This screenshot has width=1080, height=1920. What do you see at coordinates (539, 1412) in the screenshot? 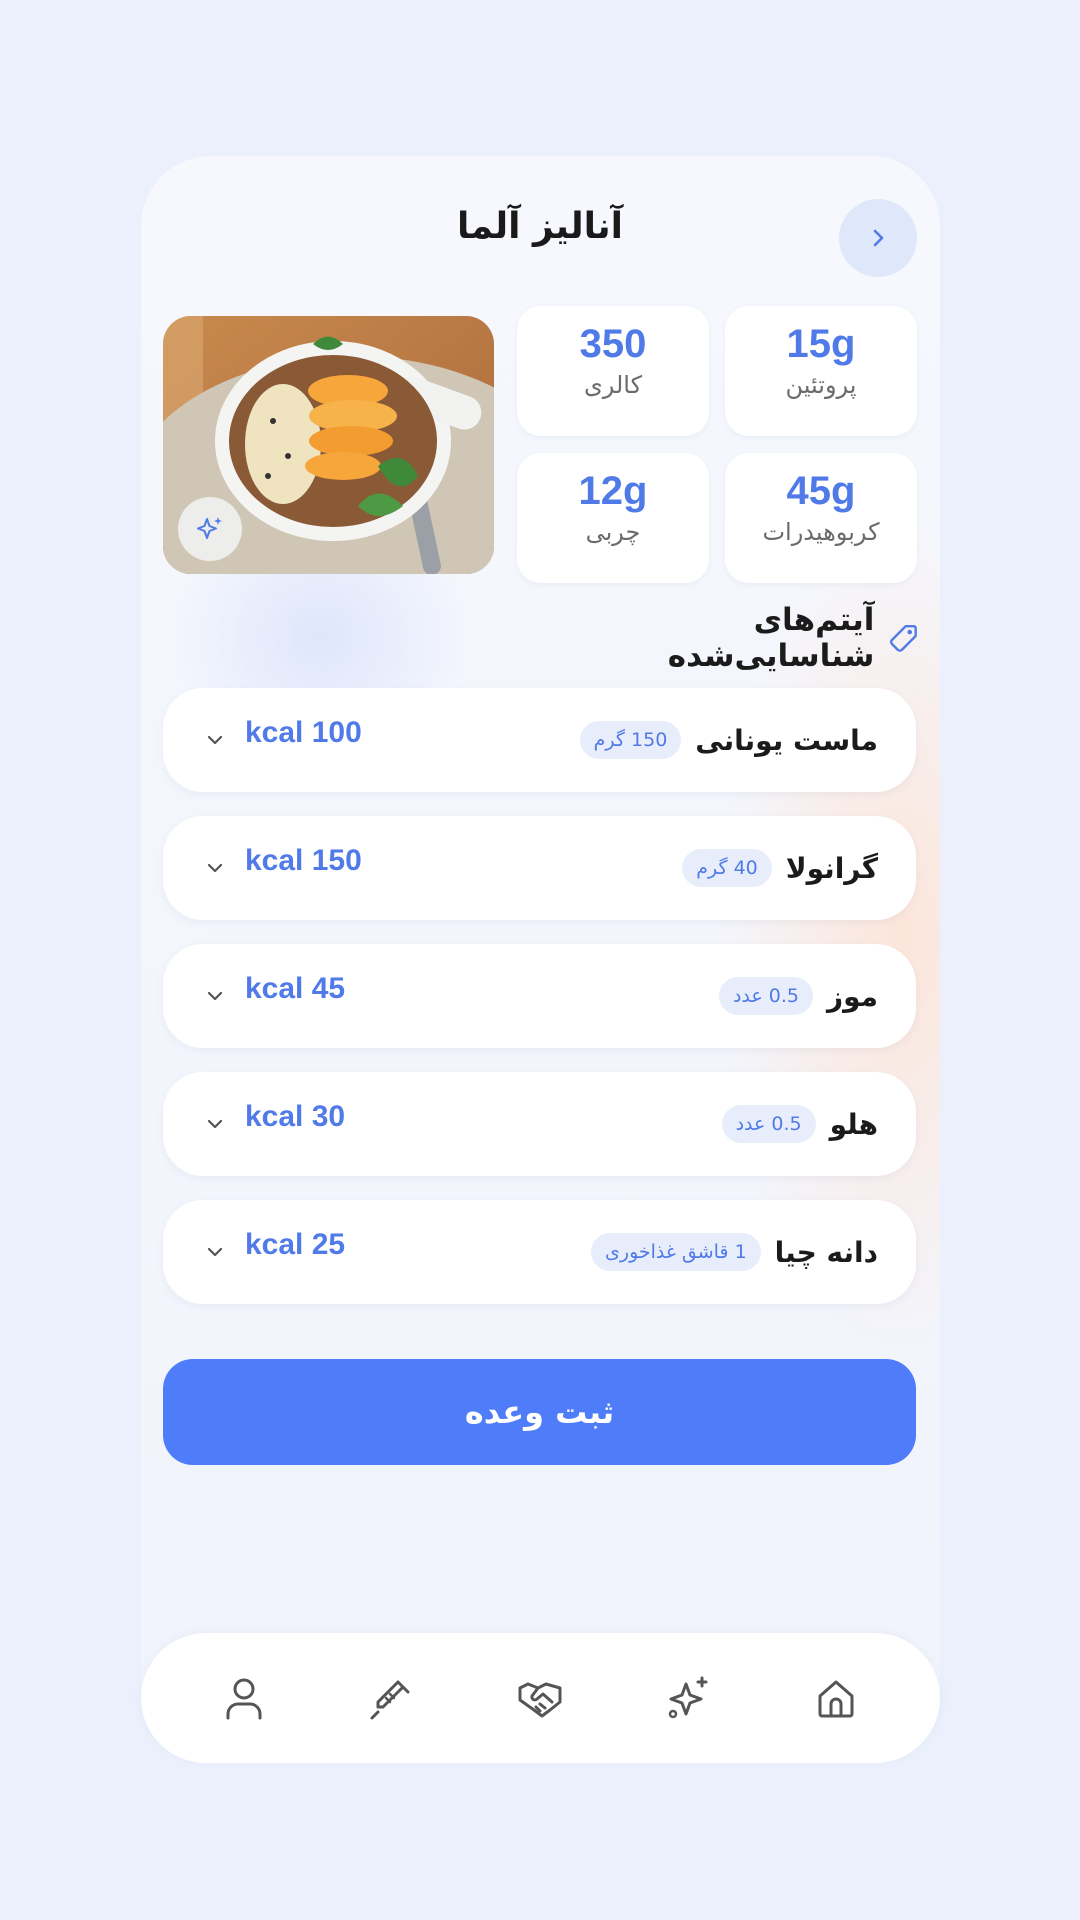
I see `submit-meal-button: ثبت وعده` at bounding box center [539, 1412].